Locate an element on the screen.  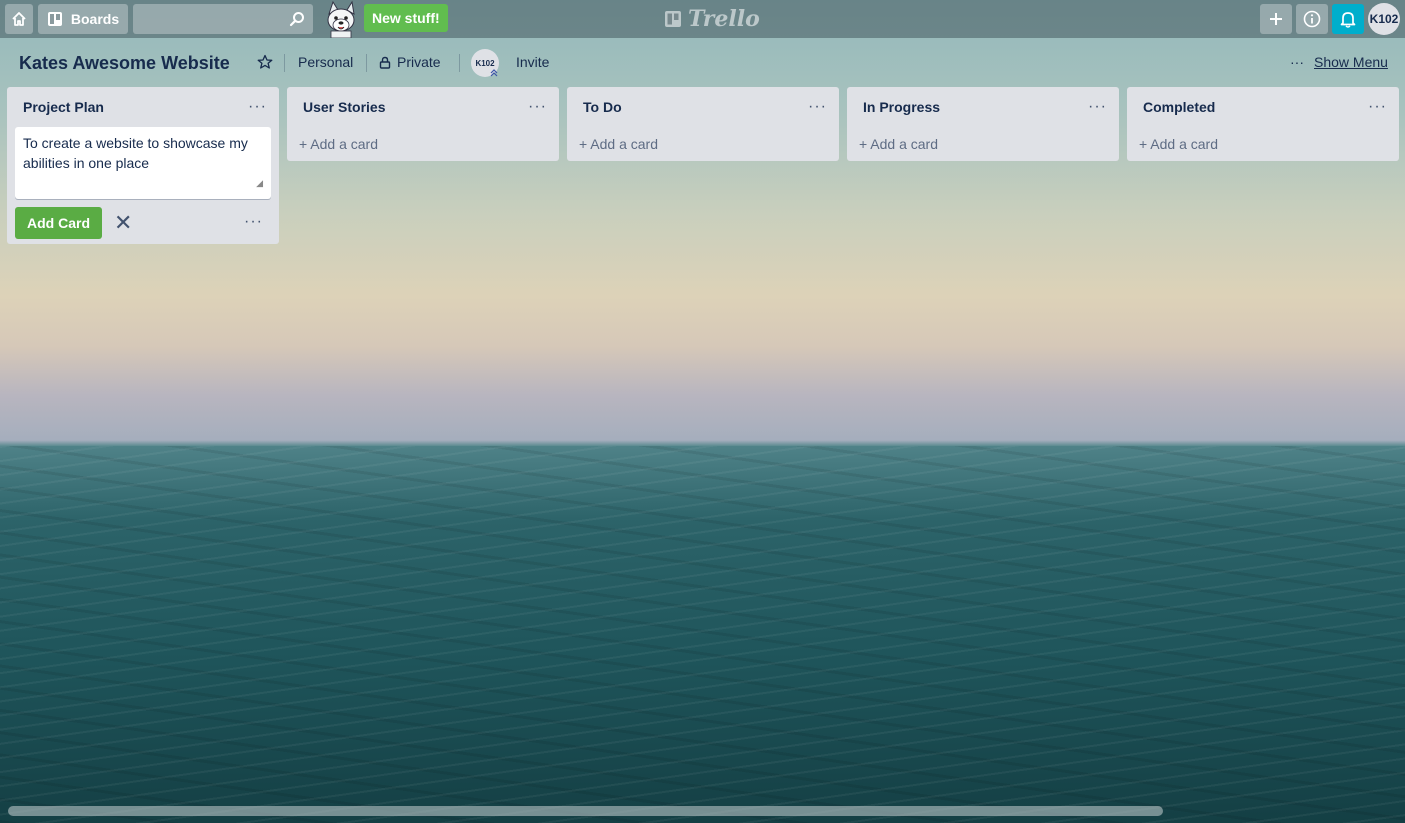
resize-handle-icon: ◢ is located at coordinates (259, 183).